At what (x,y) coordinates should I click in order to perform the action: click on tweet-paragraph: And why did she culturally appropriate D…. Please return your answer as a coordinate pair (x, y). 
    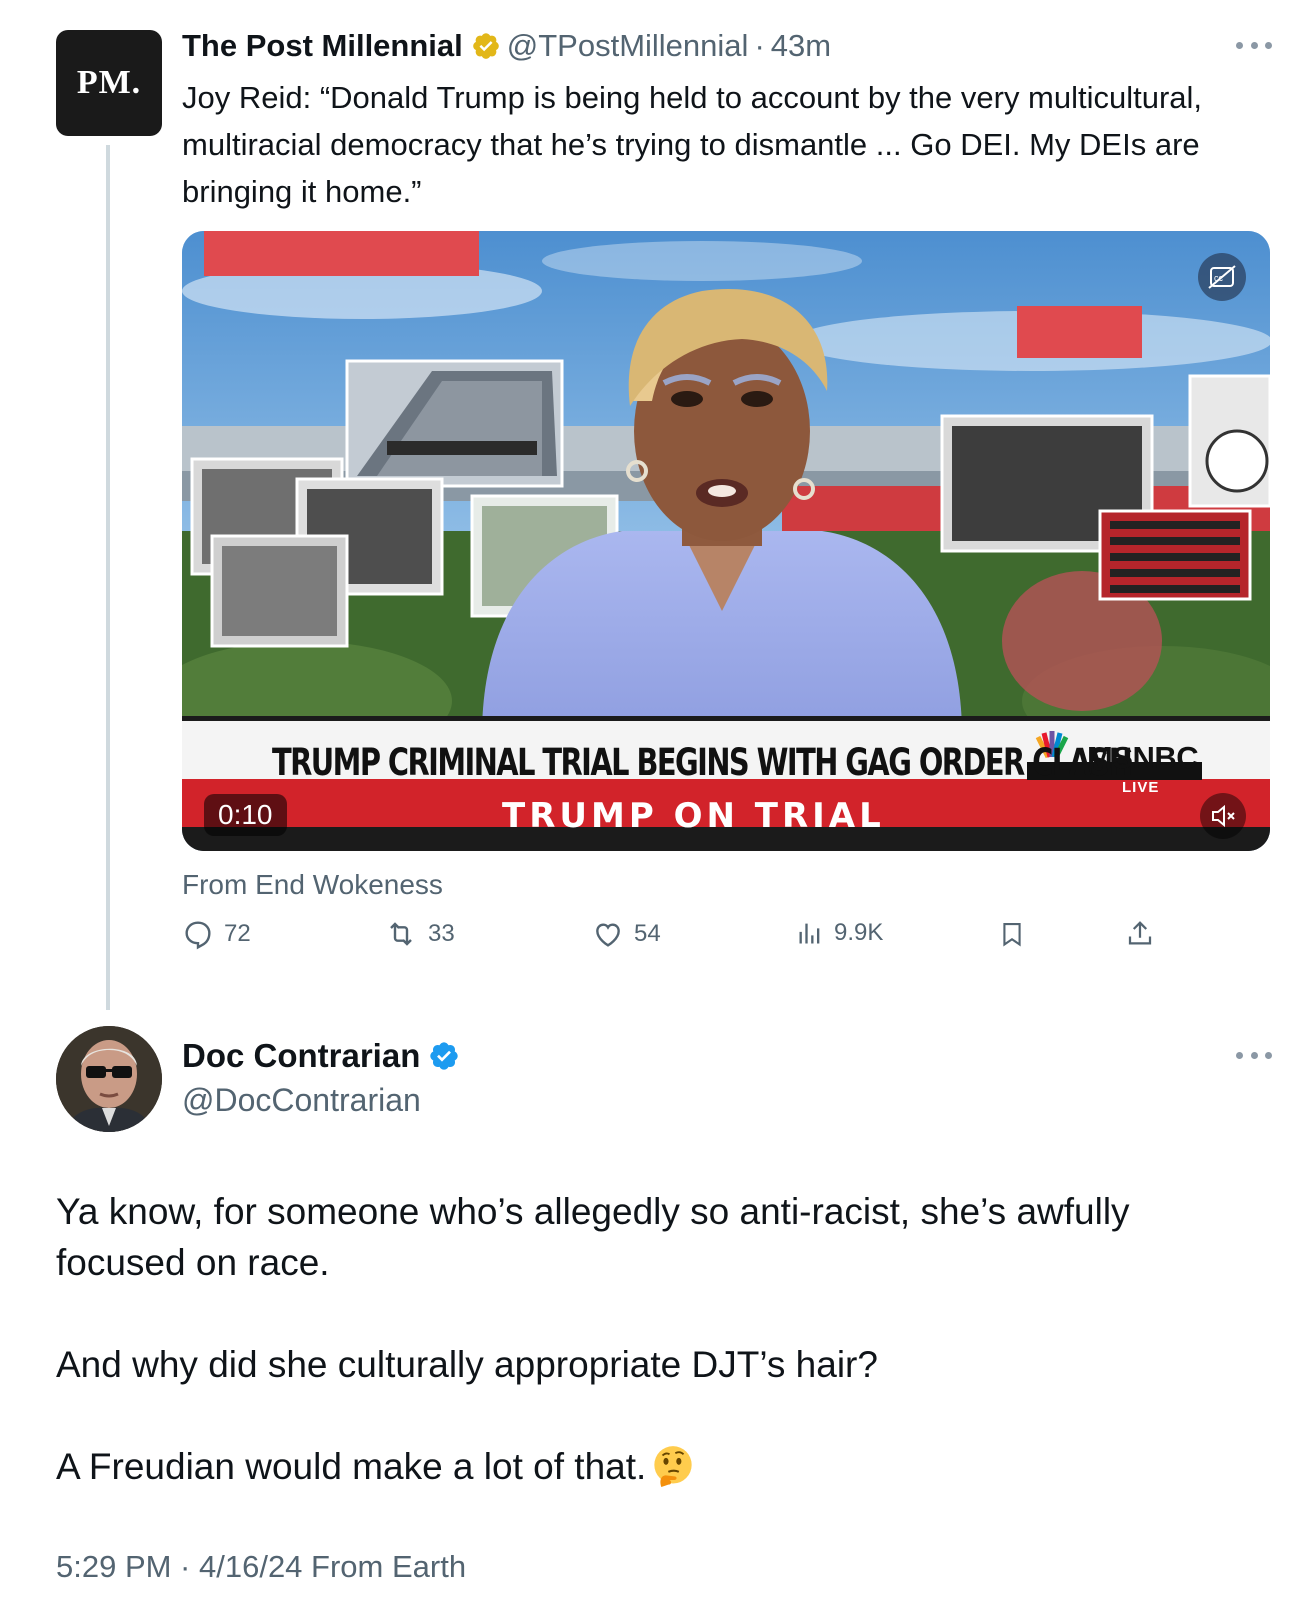
    Looking at the image, I should click on (467, 1364).